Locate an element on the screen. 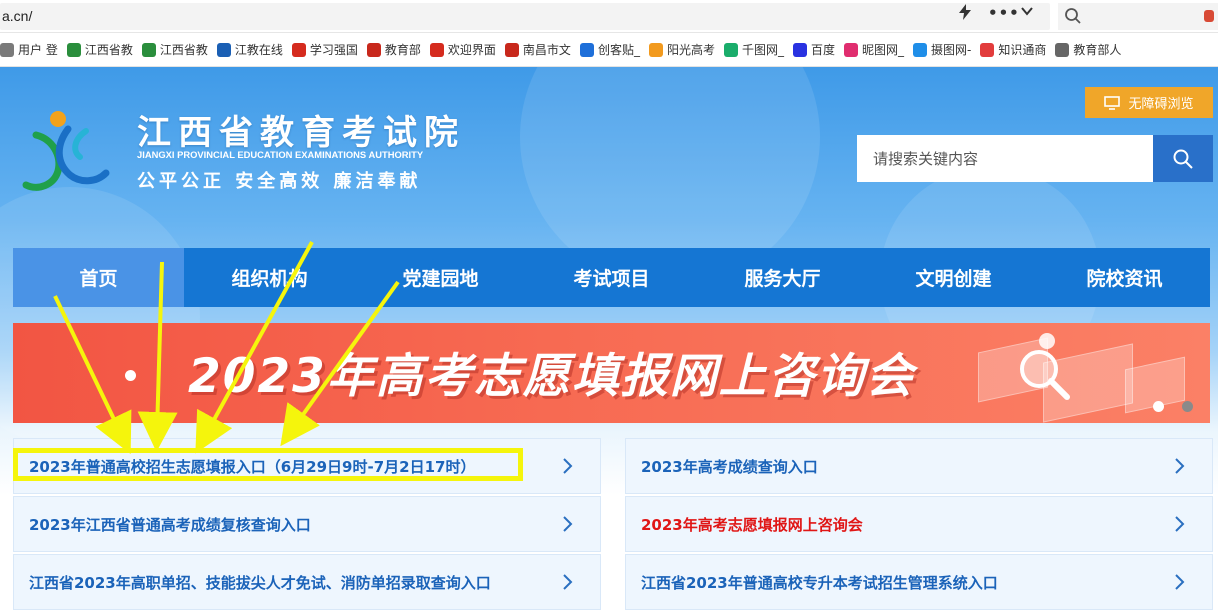 The image size is (1218, 616). quick-link-row: 2023年江西省普通高考成绩复核查询入口 is located at coordinates (307, 524).